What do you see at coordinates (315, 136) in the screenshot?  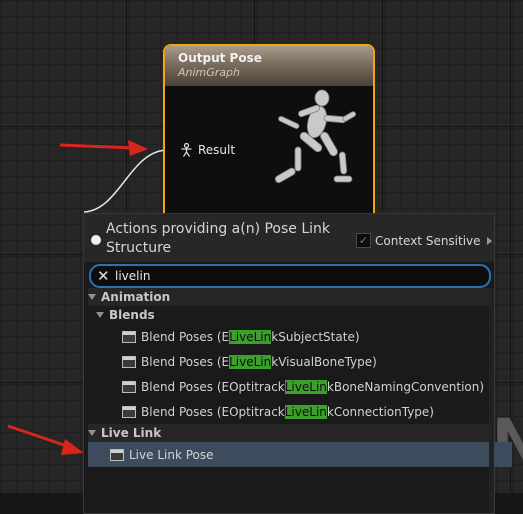 I see `mannequin-icon` at bounding box center [315, 136].